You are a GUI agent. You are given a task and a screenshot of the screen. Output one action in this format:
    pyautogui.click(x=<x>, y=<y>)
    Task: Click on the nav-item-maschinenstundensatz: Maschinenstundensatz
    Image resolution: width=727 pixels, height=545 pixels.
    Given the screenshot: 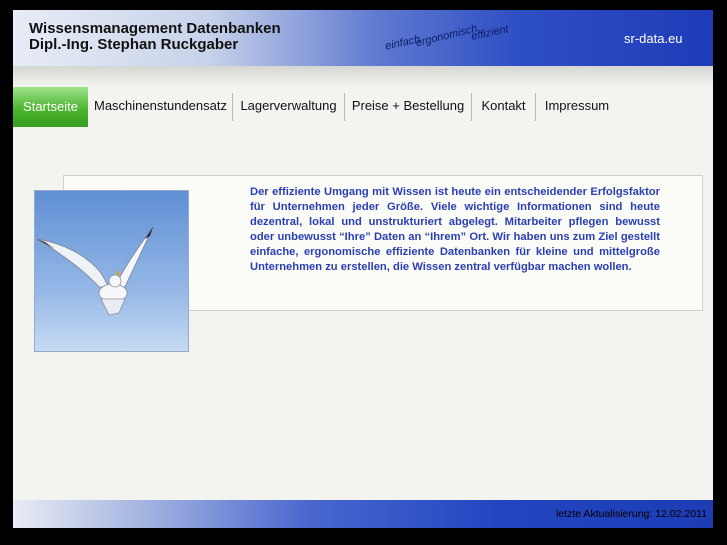 What is the action you would take?
    pyautogui.click(x=160, y=106)
    